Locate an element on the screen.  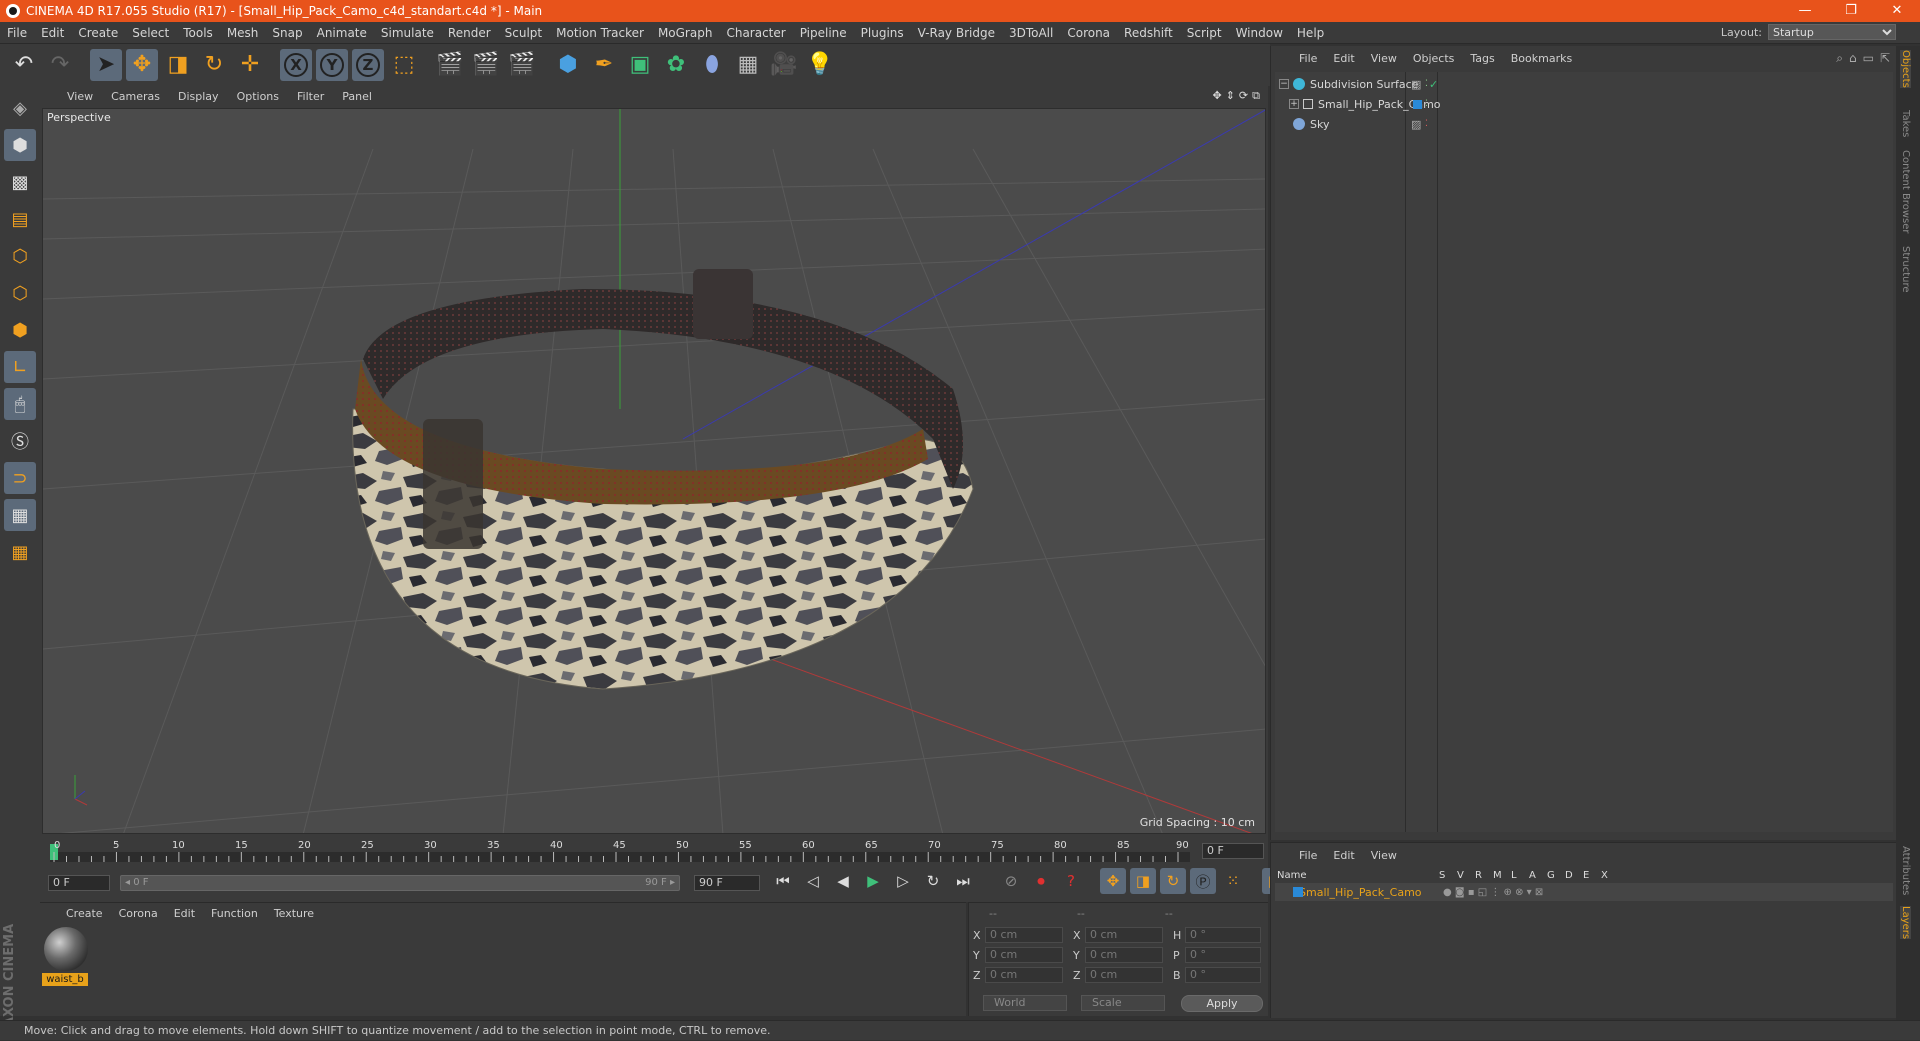
next-frame-button: ▷ is located at coordinates (903, 881).